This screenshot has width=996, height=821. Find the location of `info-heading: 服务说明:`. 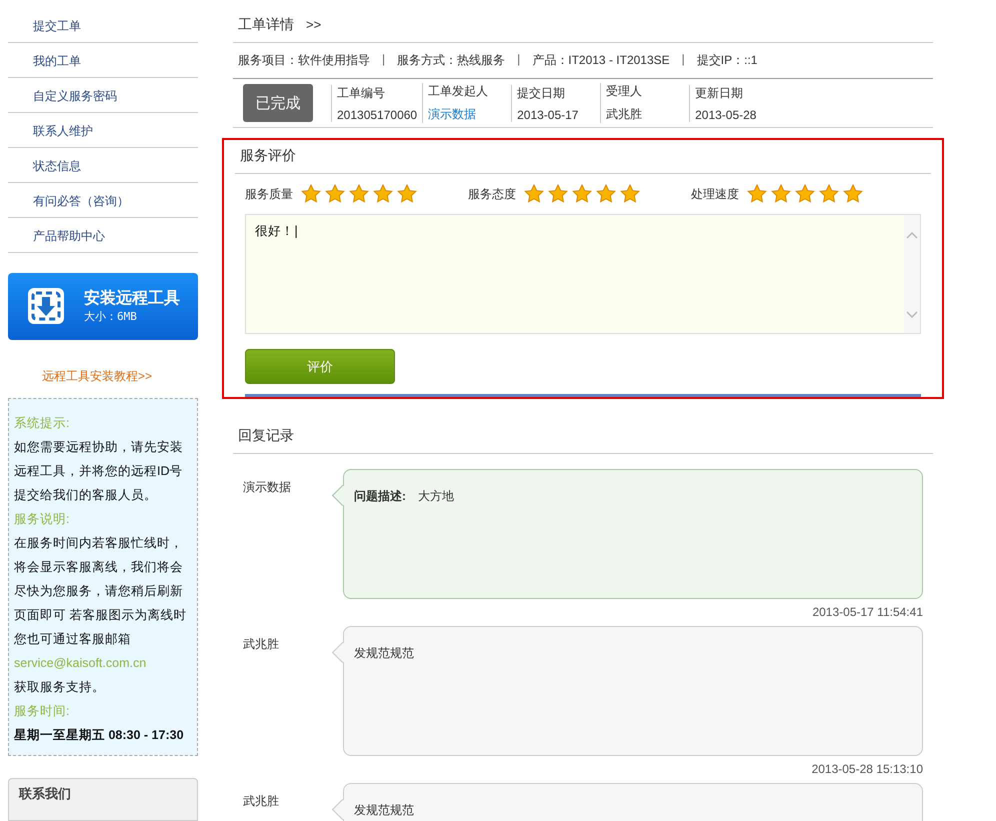

info-heading: 服务说明: is located at coordinates (42, 519).